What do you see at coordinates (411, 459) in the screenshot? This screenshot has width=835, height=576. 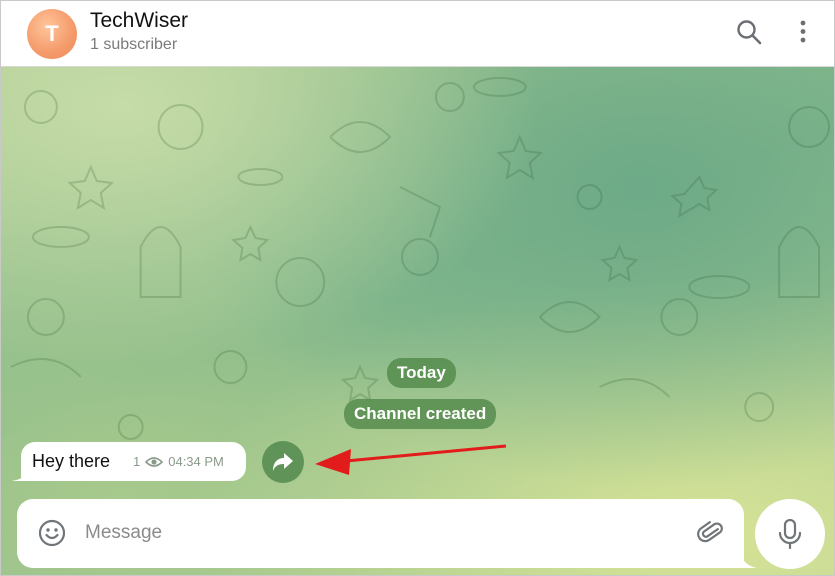 I see `annotation-arrow` at bounding box center [411, 459].